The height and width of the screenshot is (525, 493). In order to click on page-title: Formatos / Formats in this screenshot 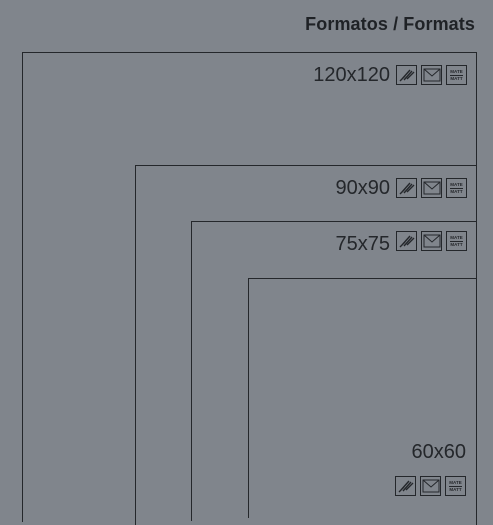, I will do `click(390, 24)`.